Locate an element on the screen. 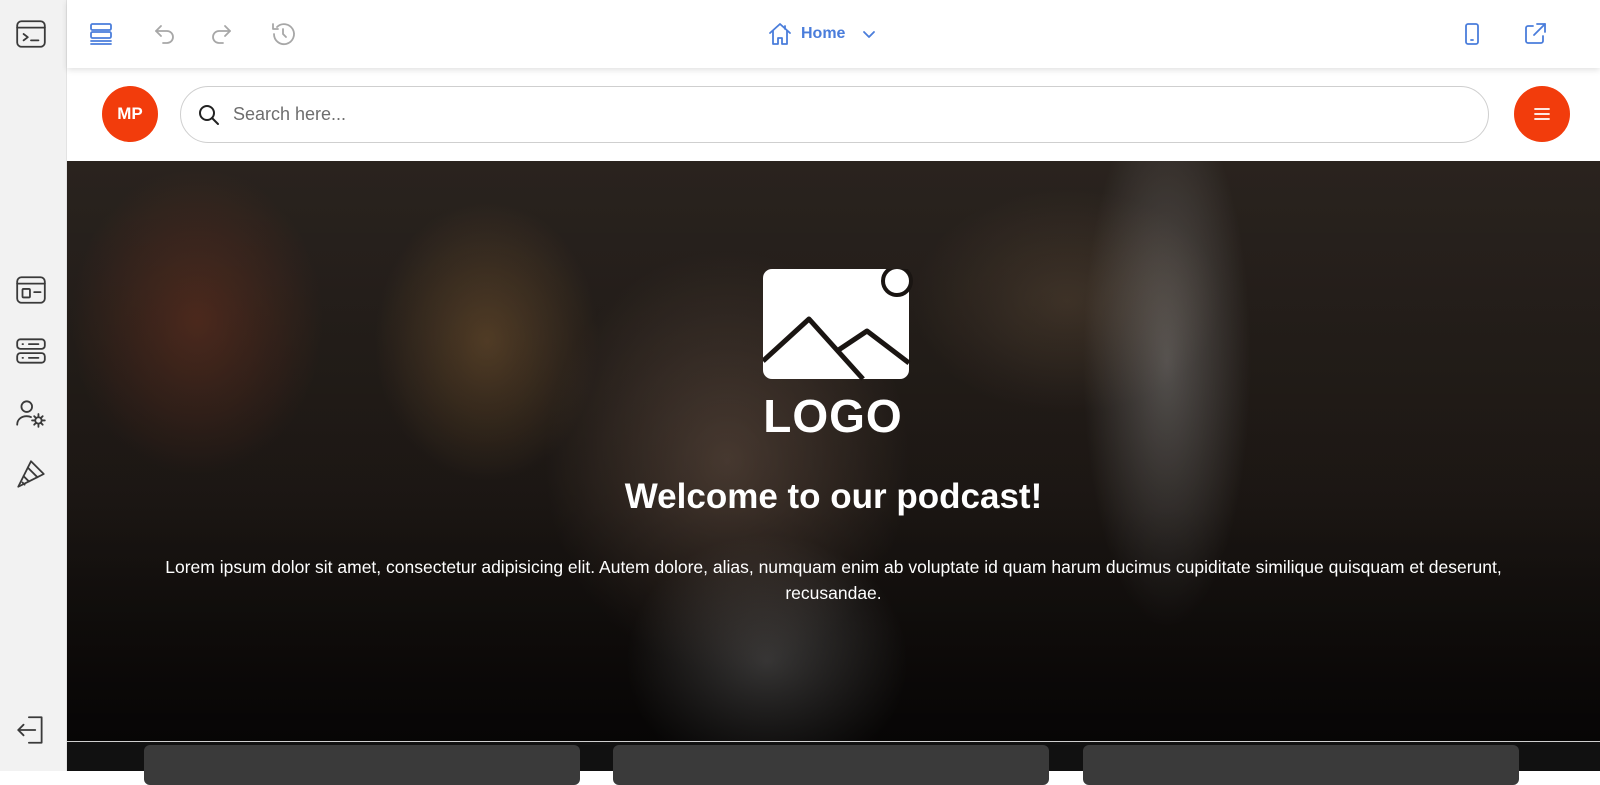 This screenshot has height=785, width=1600. content-strip is located at coordinates (833, 763).